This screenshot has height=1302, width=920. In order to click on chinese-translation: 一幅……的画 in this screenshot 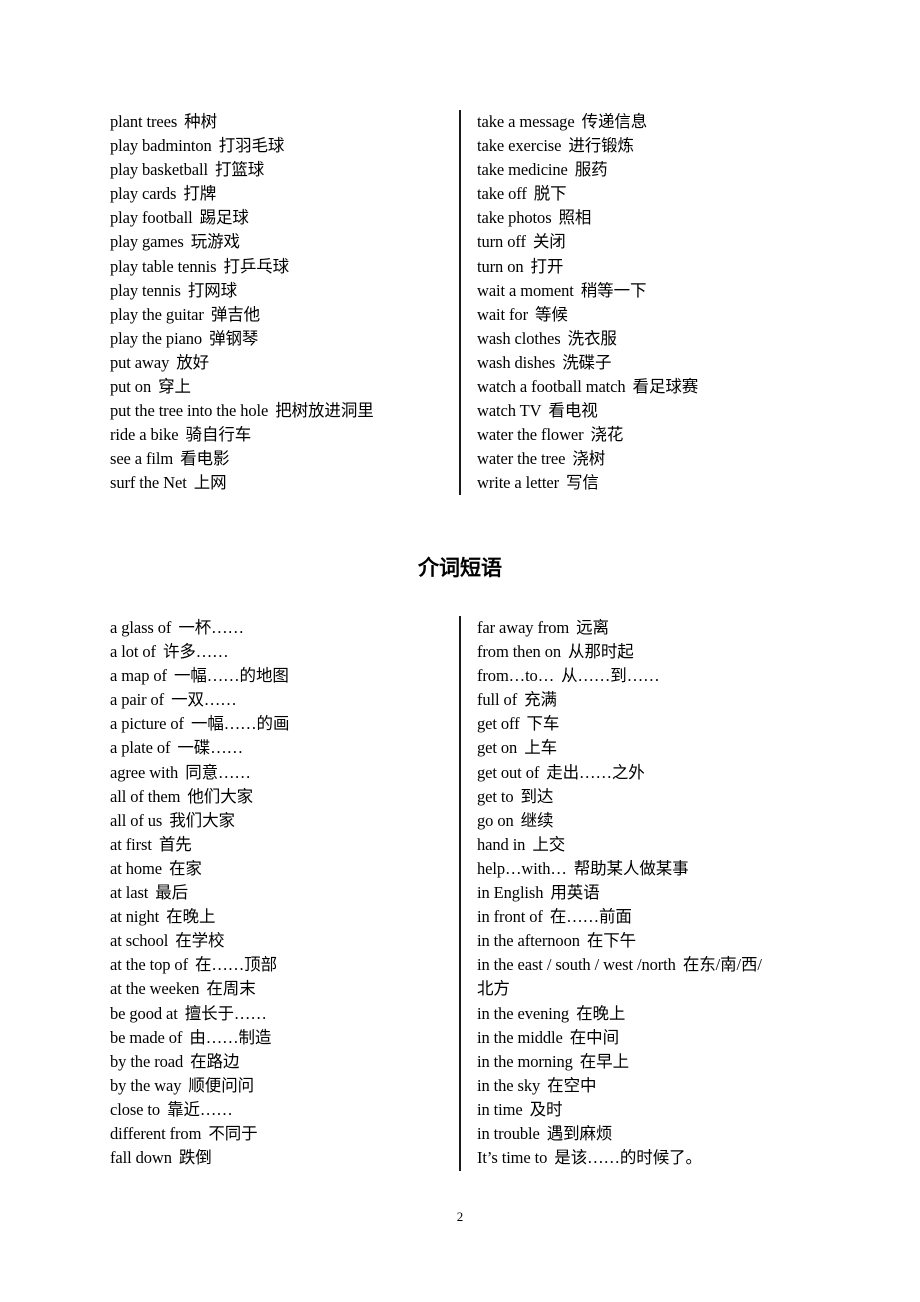, I will do `click(240, 724)`.